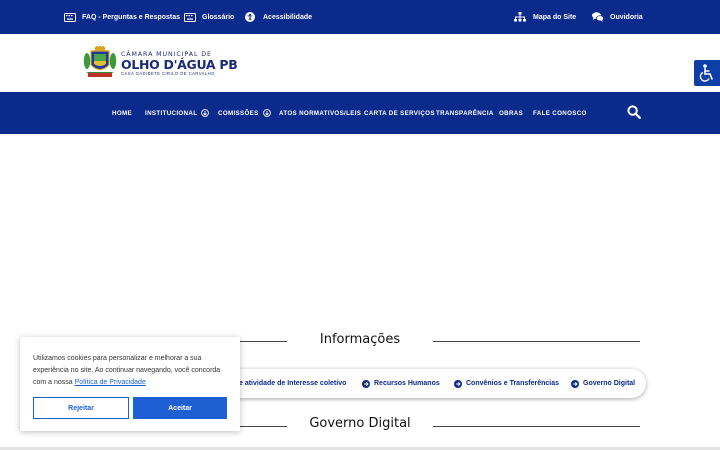 The width and height of the screenshot is (720, 450). I want to click on nav-item-label: COMISSÕES, so click(238, 113).